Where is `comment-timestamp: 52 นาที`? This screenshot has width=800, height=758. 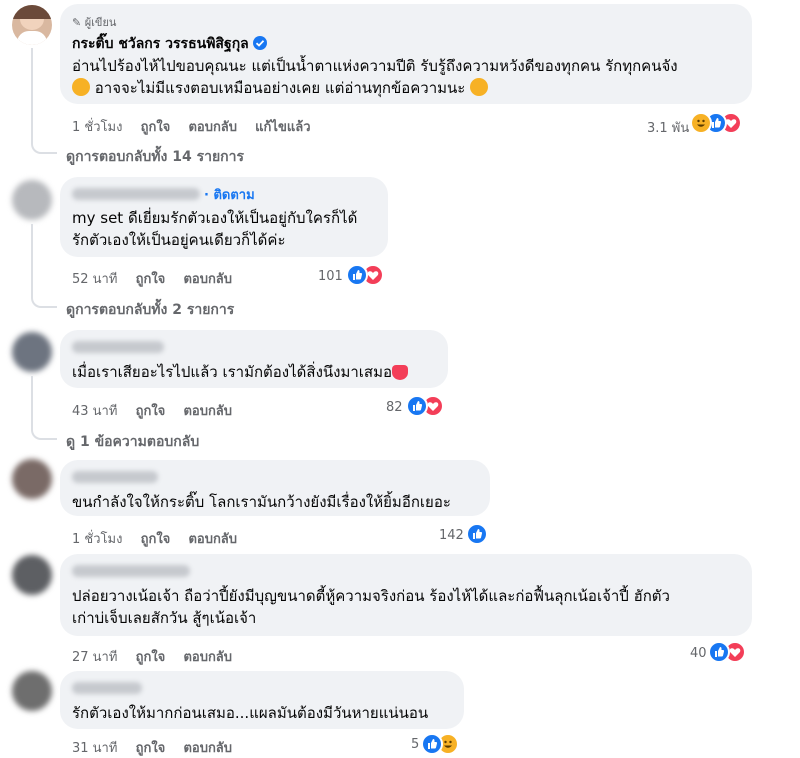 comment-timestamp: 52 นาที is located at coordinates (94, 279).